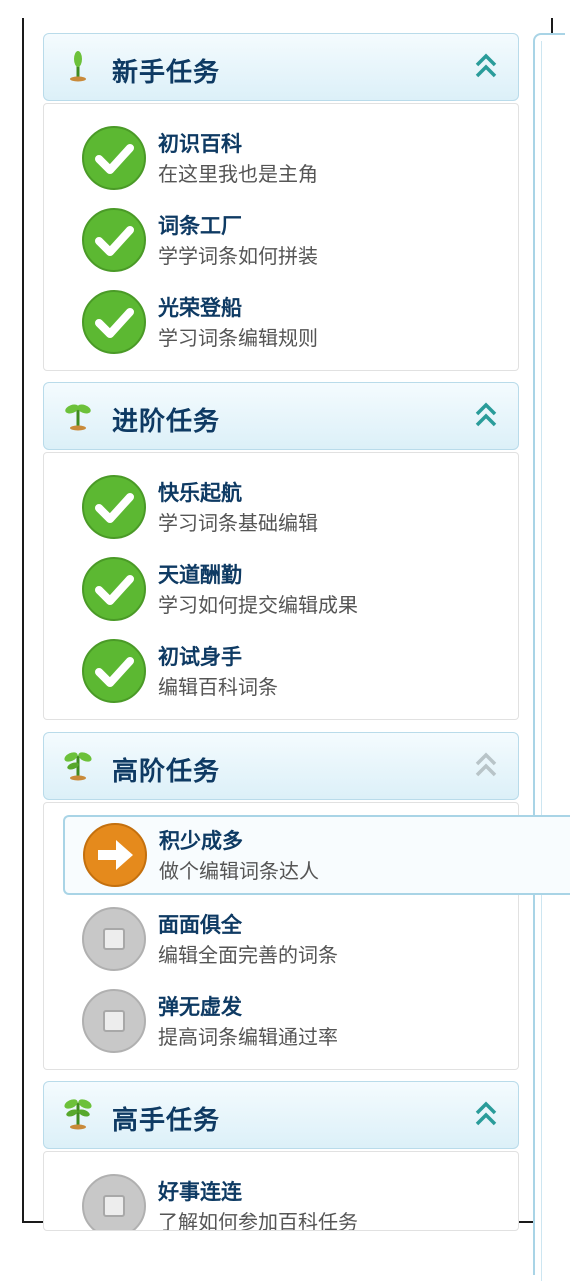 Image resolution: width=570 pixels, height=1281 pixels. Describe the element at coordinates (238, 174) in the screenshot. I see `task-desc: 在这里我也是主角` at that location.